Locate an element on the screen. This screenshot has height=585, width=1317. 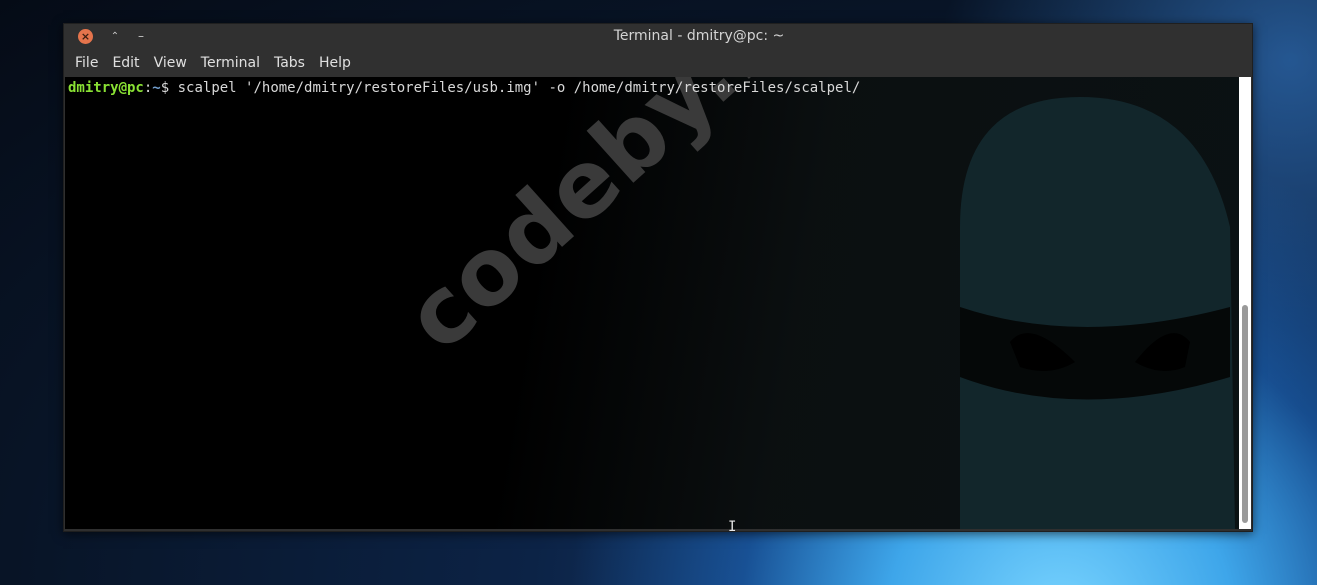
scrollbar-thumb is located at coordinates (1245, 414).